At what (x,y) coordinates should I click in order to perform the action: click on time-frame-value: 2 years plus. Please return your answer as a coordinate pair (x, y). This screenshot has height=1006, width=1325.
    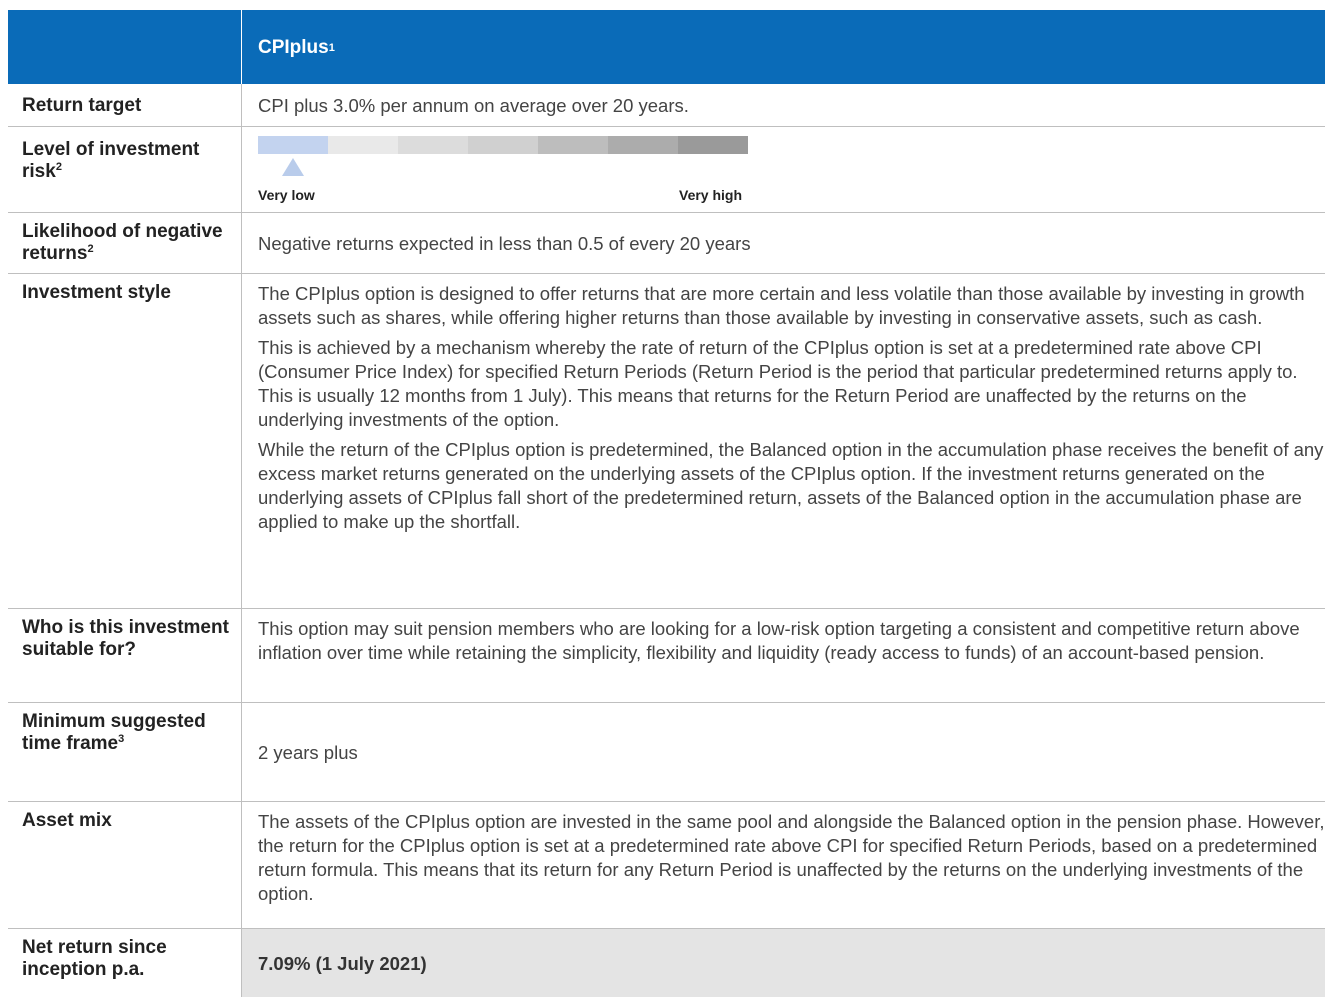
    Looking at the image, I should click on (308, 752).